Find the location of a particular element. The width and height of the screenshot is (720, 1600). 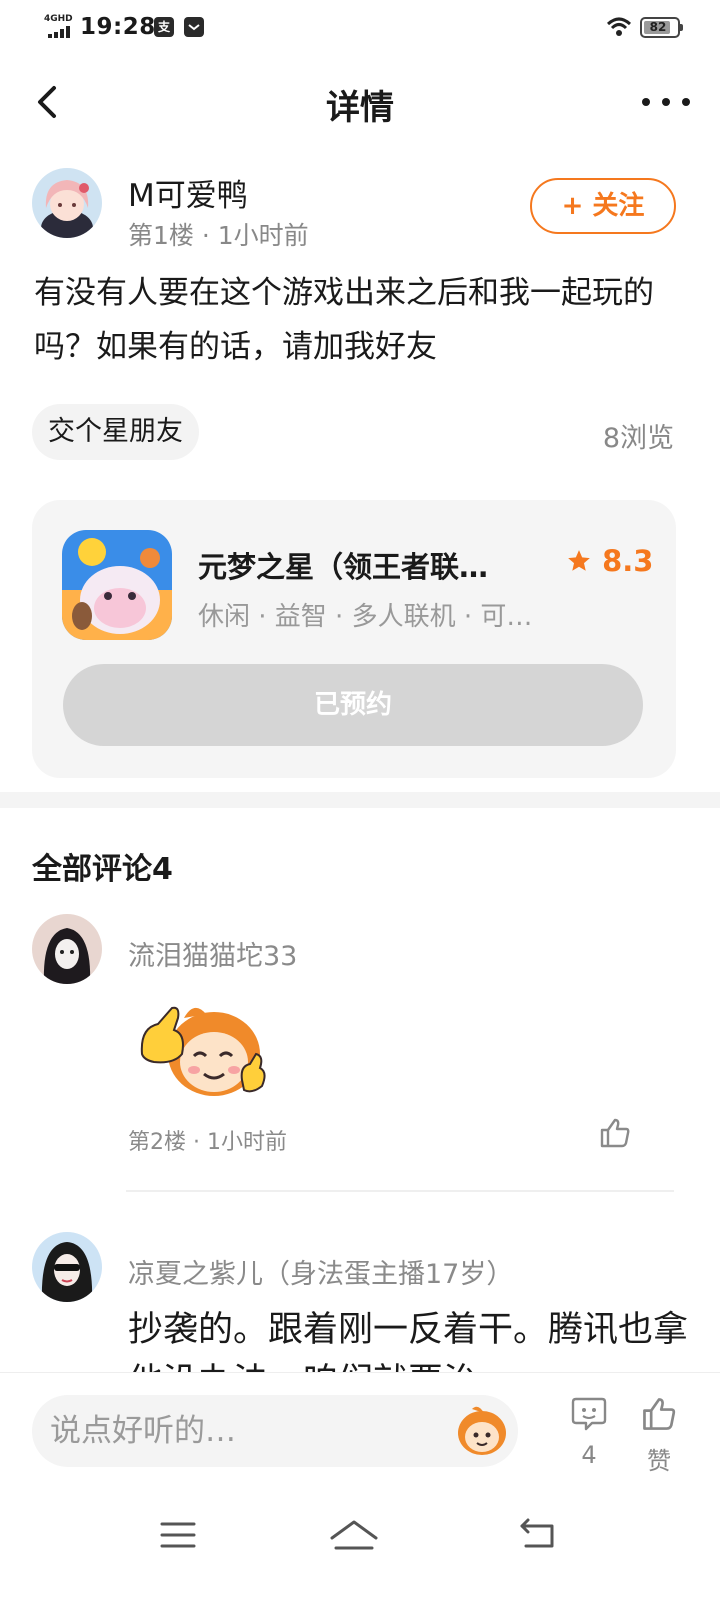

home-nav-button is located at coordinates (354, 1535).